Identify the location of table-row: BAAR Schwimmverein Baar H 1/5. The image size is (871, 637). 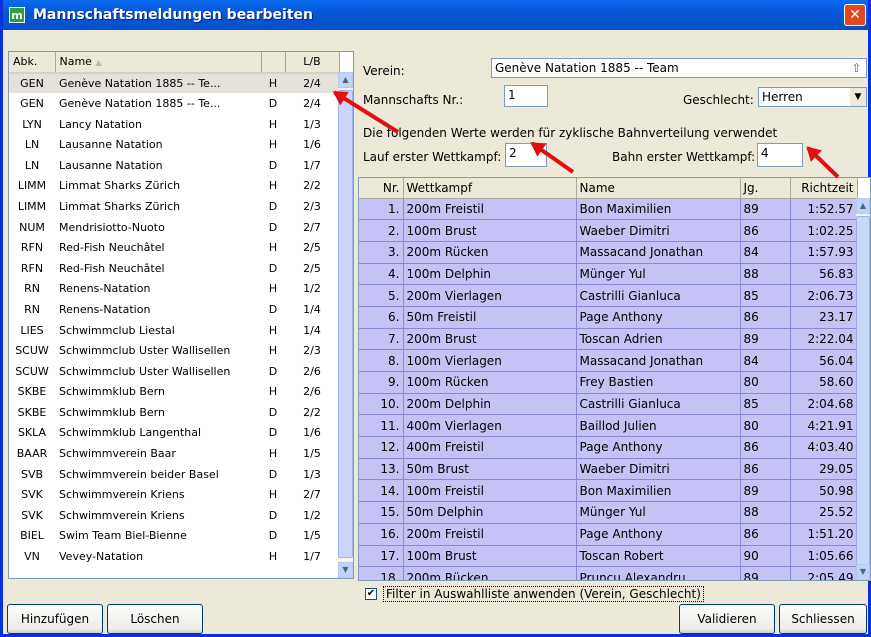
(174, 453).